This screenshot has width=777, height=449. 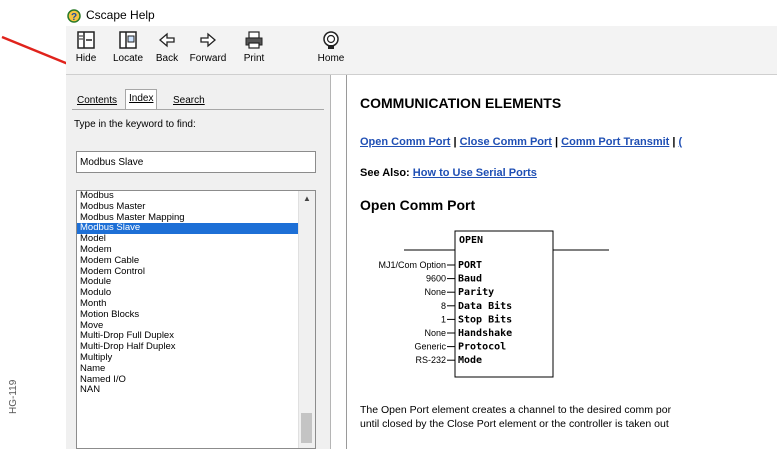 I want to click on keyword-input: Modbus Slave, so click(x=196, y=162).